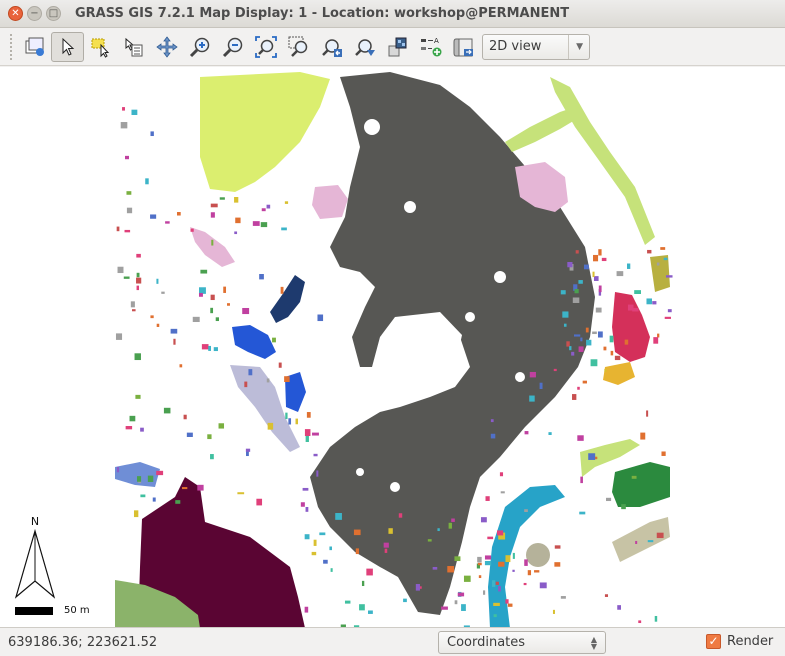 The image size is (785, 656). Describe the element at coordinates (34, 13) in the screenshot. I see `minimize-window-button: −` at that location.